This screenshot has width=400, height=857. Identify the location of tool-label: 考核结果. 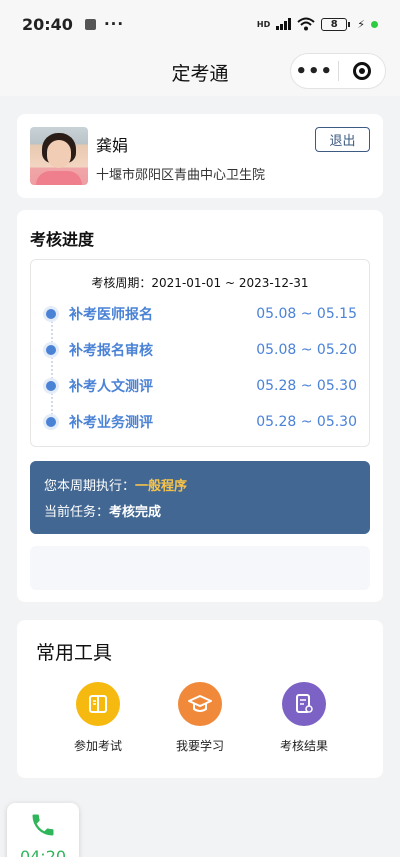
(303, 746).